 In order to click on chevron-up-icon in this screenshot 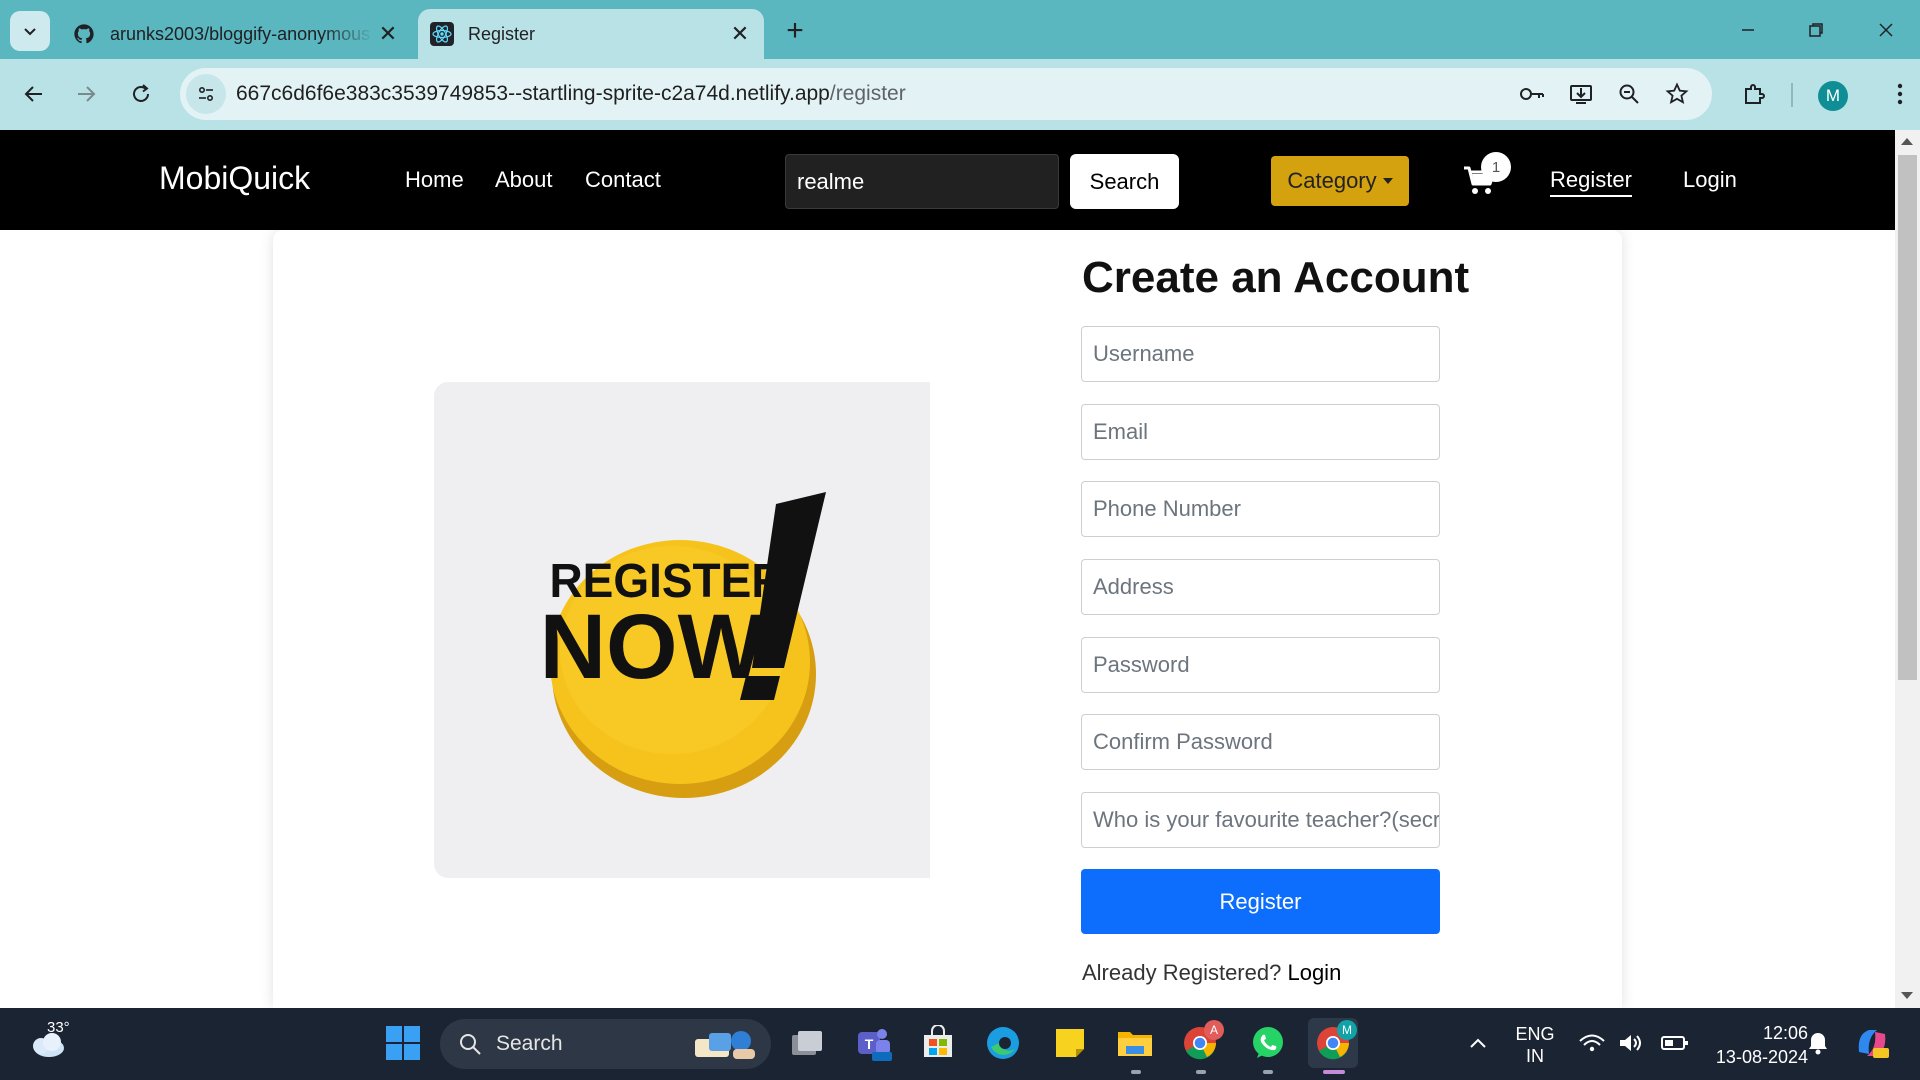, I will do `click(1478, 1043)`.